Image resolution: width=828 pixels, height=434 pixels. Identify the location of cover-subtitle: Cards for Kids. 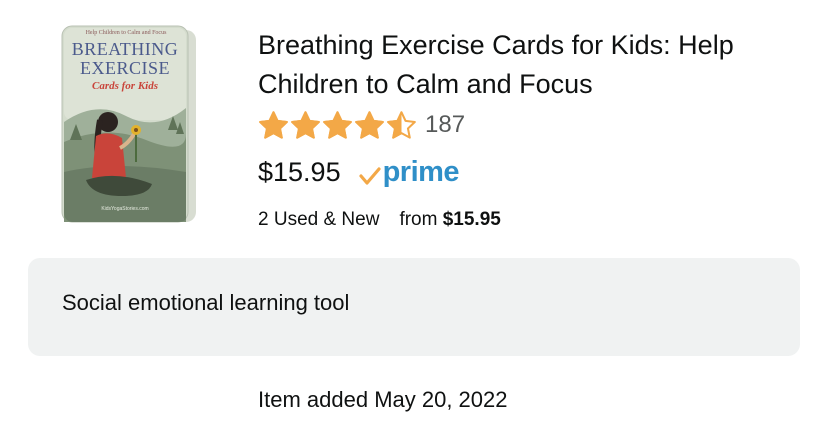
(125, 86).